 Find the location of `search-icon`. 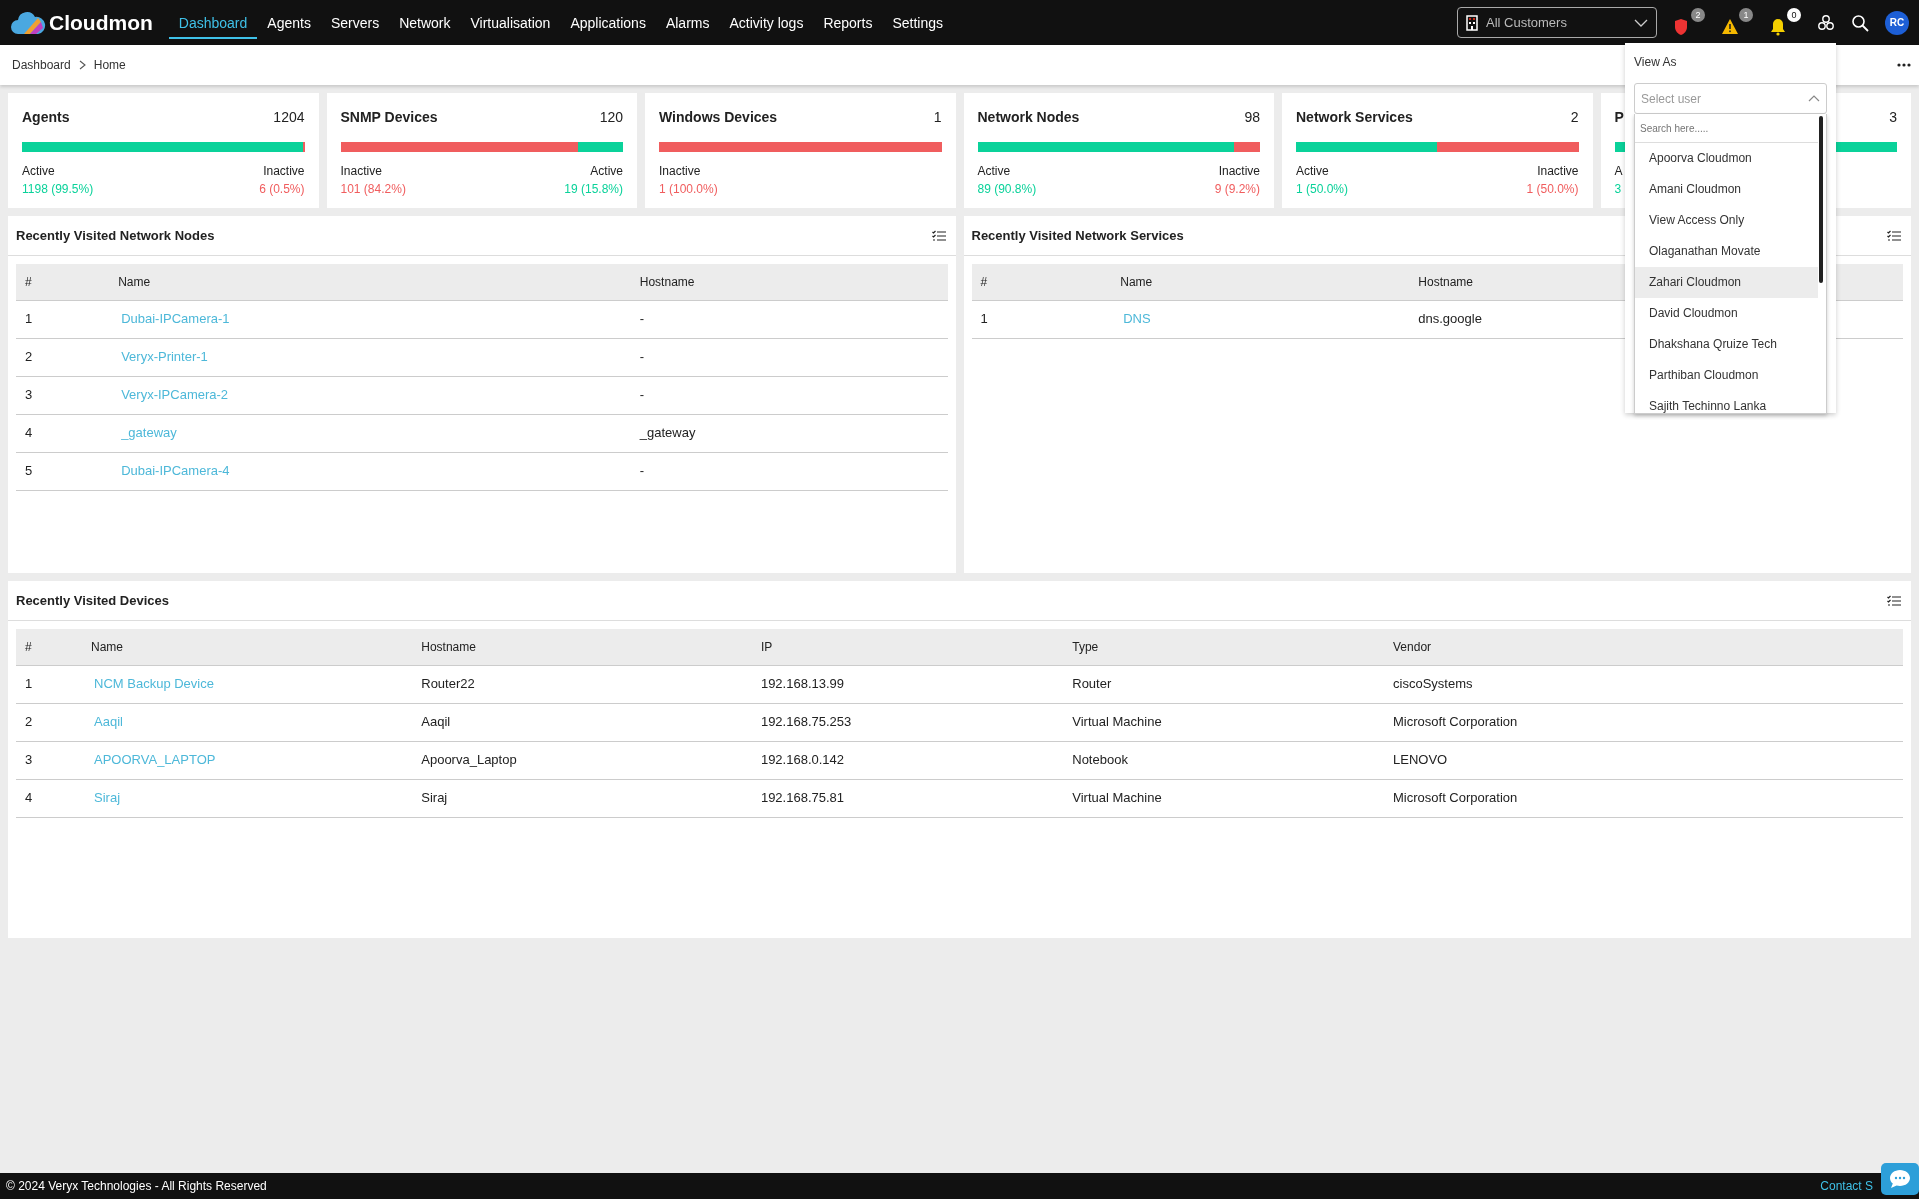

search-icon is located at coordinates (1860, 22).